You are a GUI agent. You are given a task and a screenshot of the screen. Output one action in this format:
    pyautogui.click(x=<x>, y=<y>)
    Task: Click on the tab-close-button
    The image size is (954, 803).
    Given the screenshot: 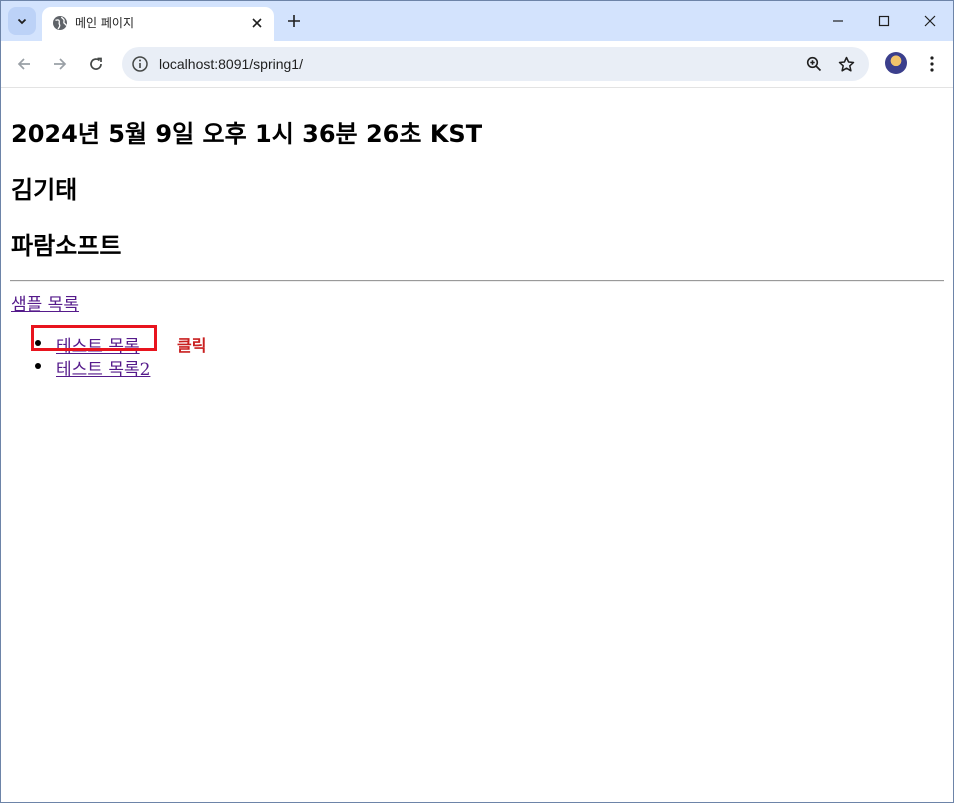 What is the action you would take?
    pyautogui.click(x=257, y=23)
    